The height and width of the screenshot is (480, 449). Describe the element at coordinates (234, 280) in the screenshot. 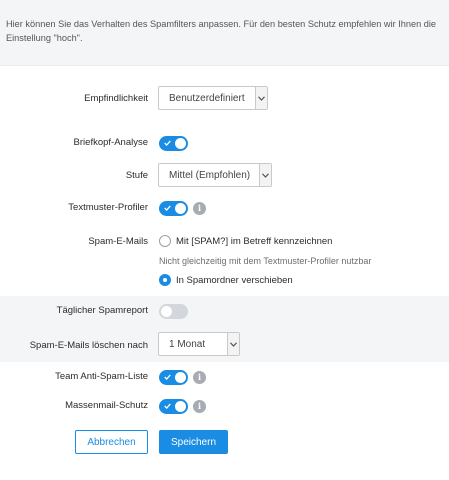

I see `move-to-spam-label: In Spamordner verschieben` at that location.